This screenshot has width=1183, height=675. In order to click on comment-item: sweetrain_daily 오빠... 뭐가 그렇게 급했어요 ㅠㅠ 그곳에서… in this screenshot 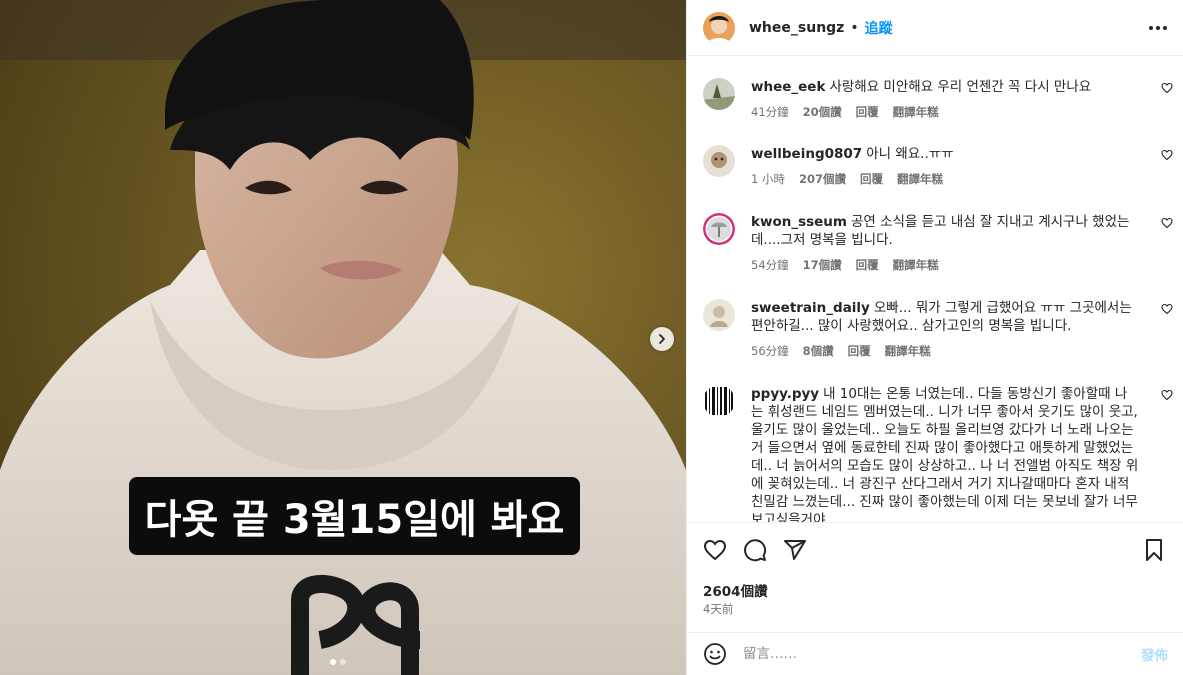, I will do `click(938, 329)`.